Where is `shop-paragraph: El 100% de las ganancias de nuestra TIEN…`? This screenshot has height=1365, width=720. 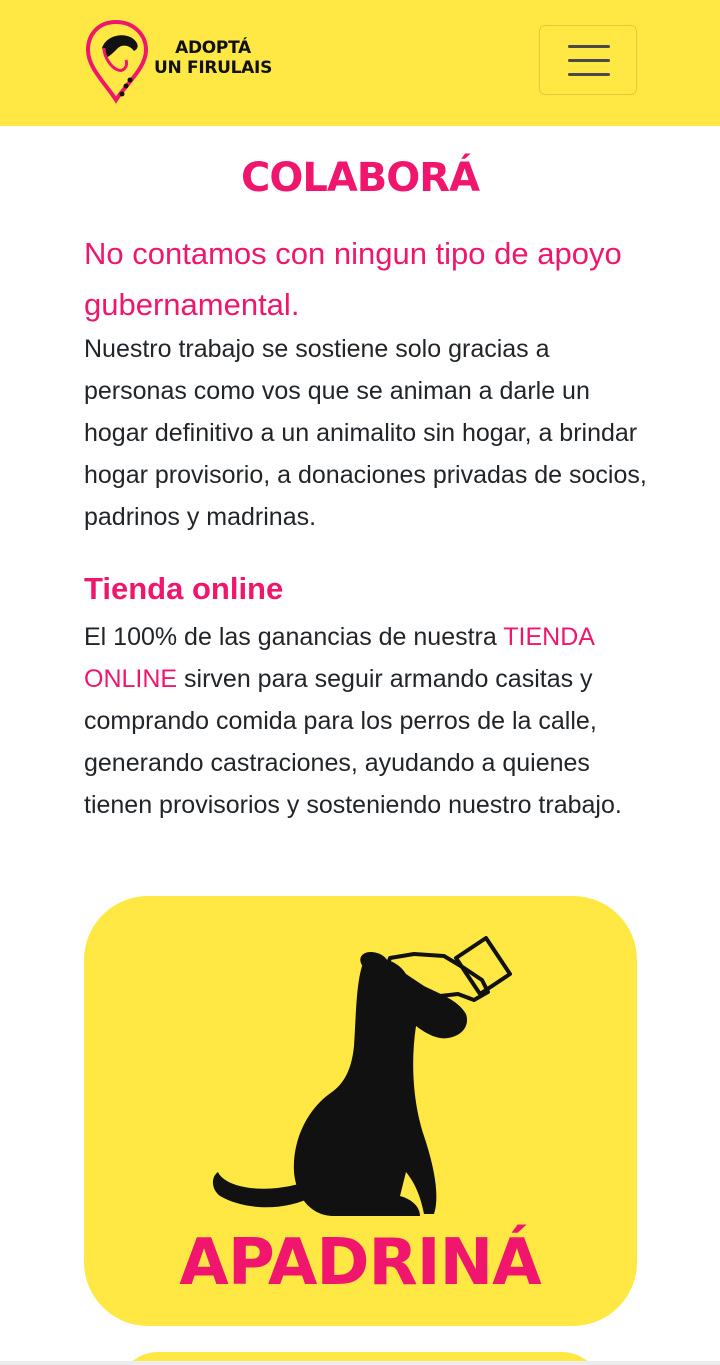
shop-paragraph: El 100% de las ganancias de nuestra TIEN… is located at coordinates (369, 721).